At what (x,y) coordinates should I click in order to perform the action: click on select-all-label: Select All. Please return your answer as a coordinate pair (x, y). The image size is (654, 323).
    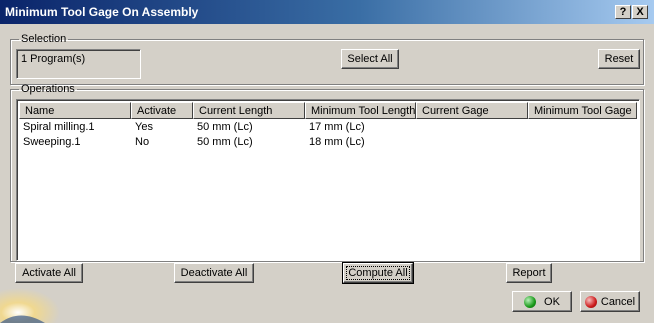
    Looking at the image, I should click on (370, 59).